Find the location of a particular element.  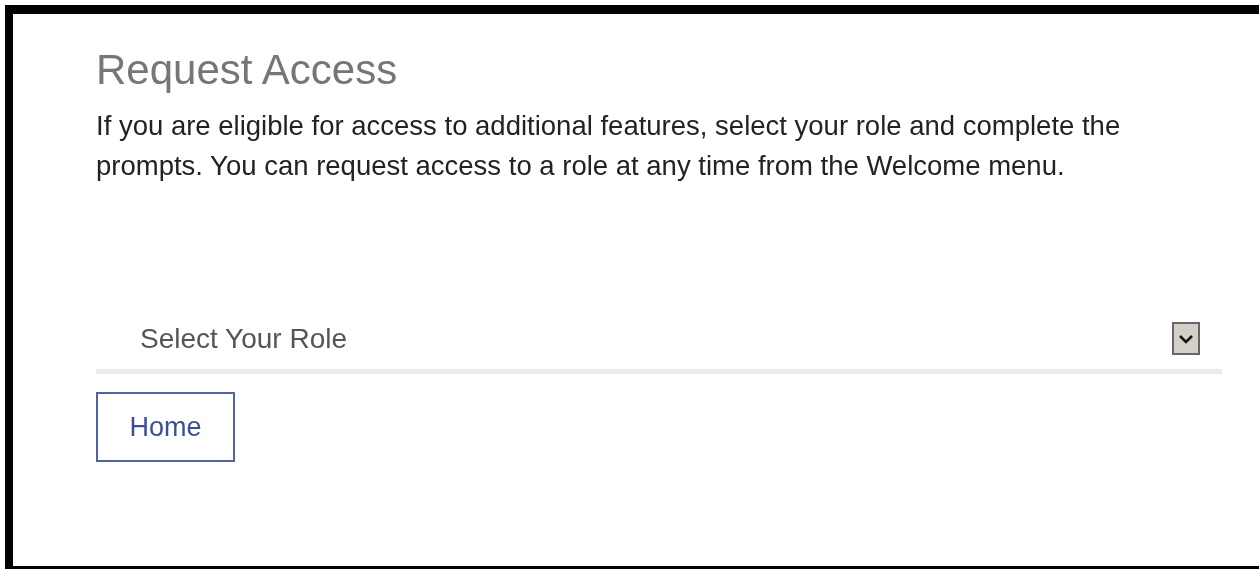

home-button: Home is located at coordinates (165, 427).